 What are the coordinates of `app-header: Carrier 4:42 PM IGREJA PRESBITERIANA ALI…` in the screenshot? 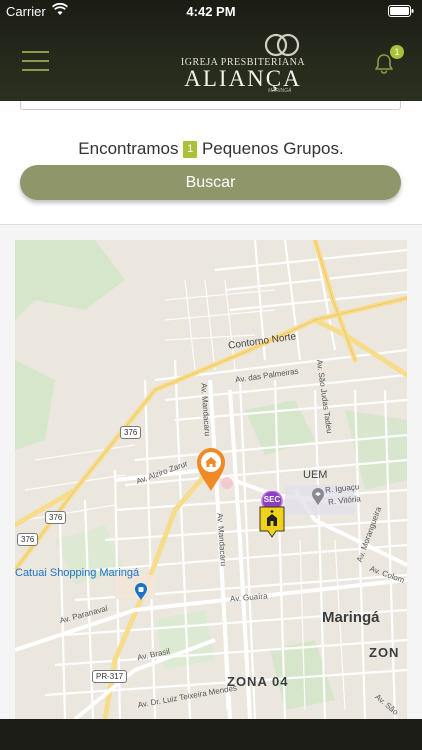 It's located at (211, 50).